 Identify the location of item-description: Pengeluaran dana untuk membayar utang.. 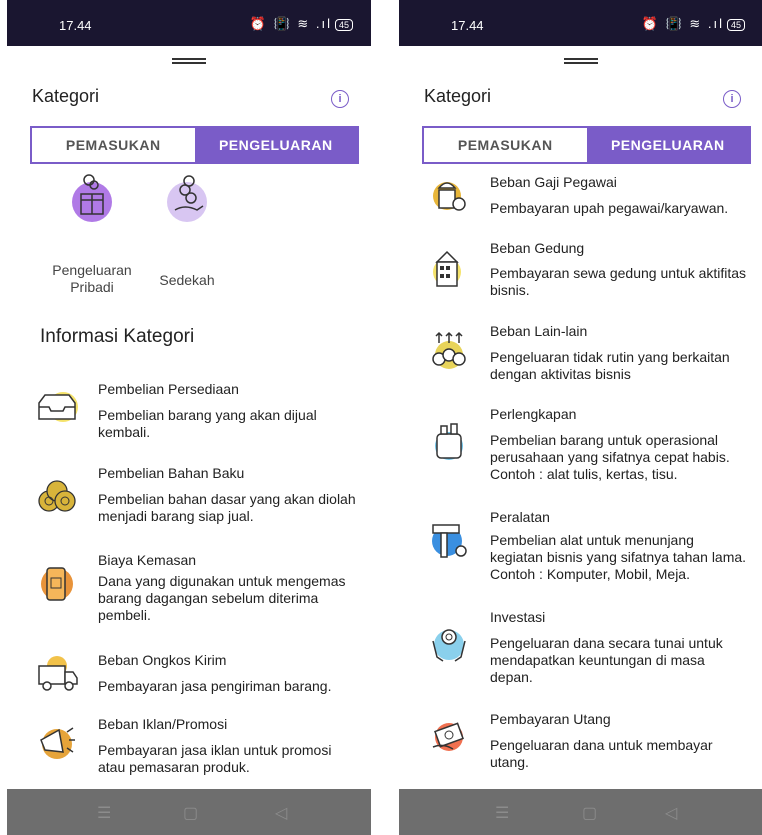
(601, 753).